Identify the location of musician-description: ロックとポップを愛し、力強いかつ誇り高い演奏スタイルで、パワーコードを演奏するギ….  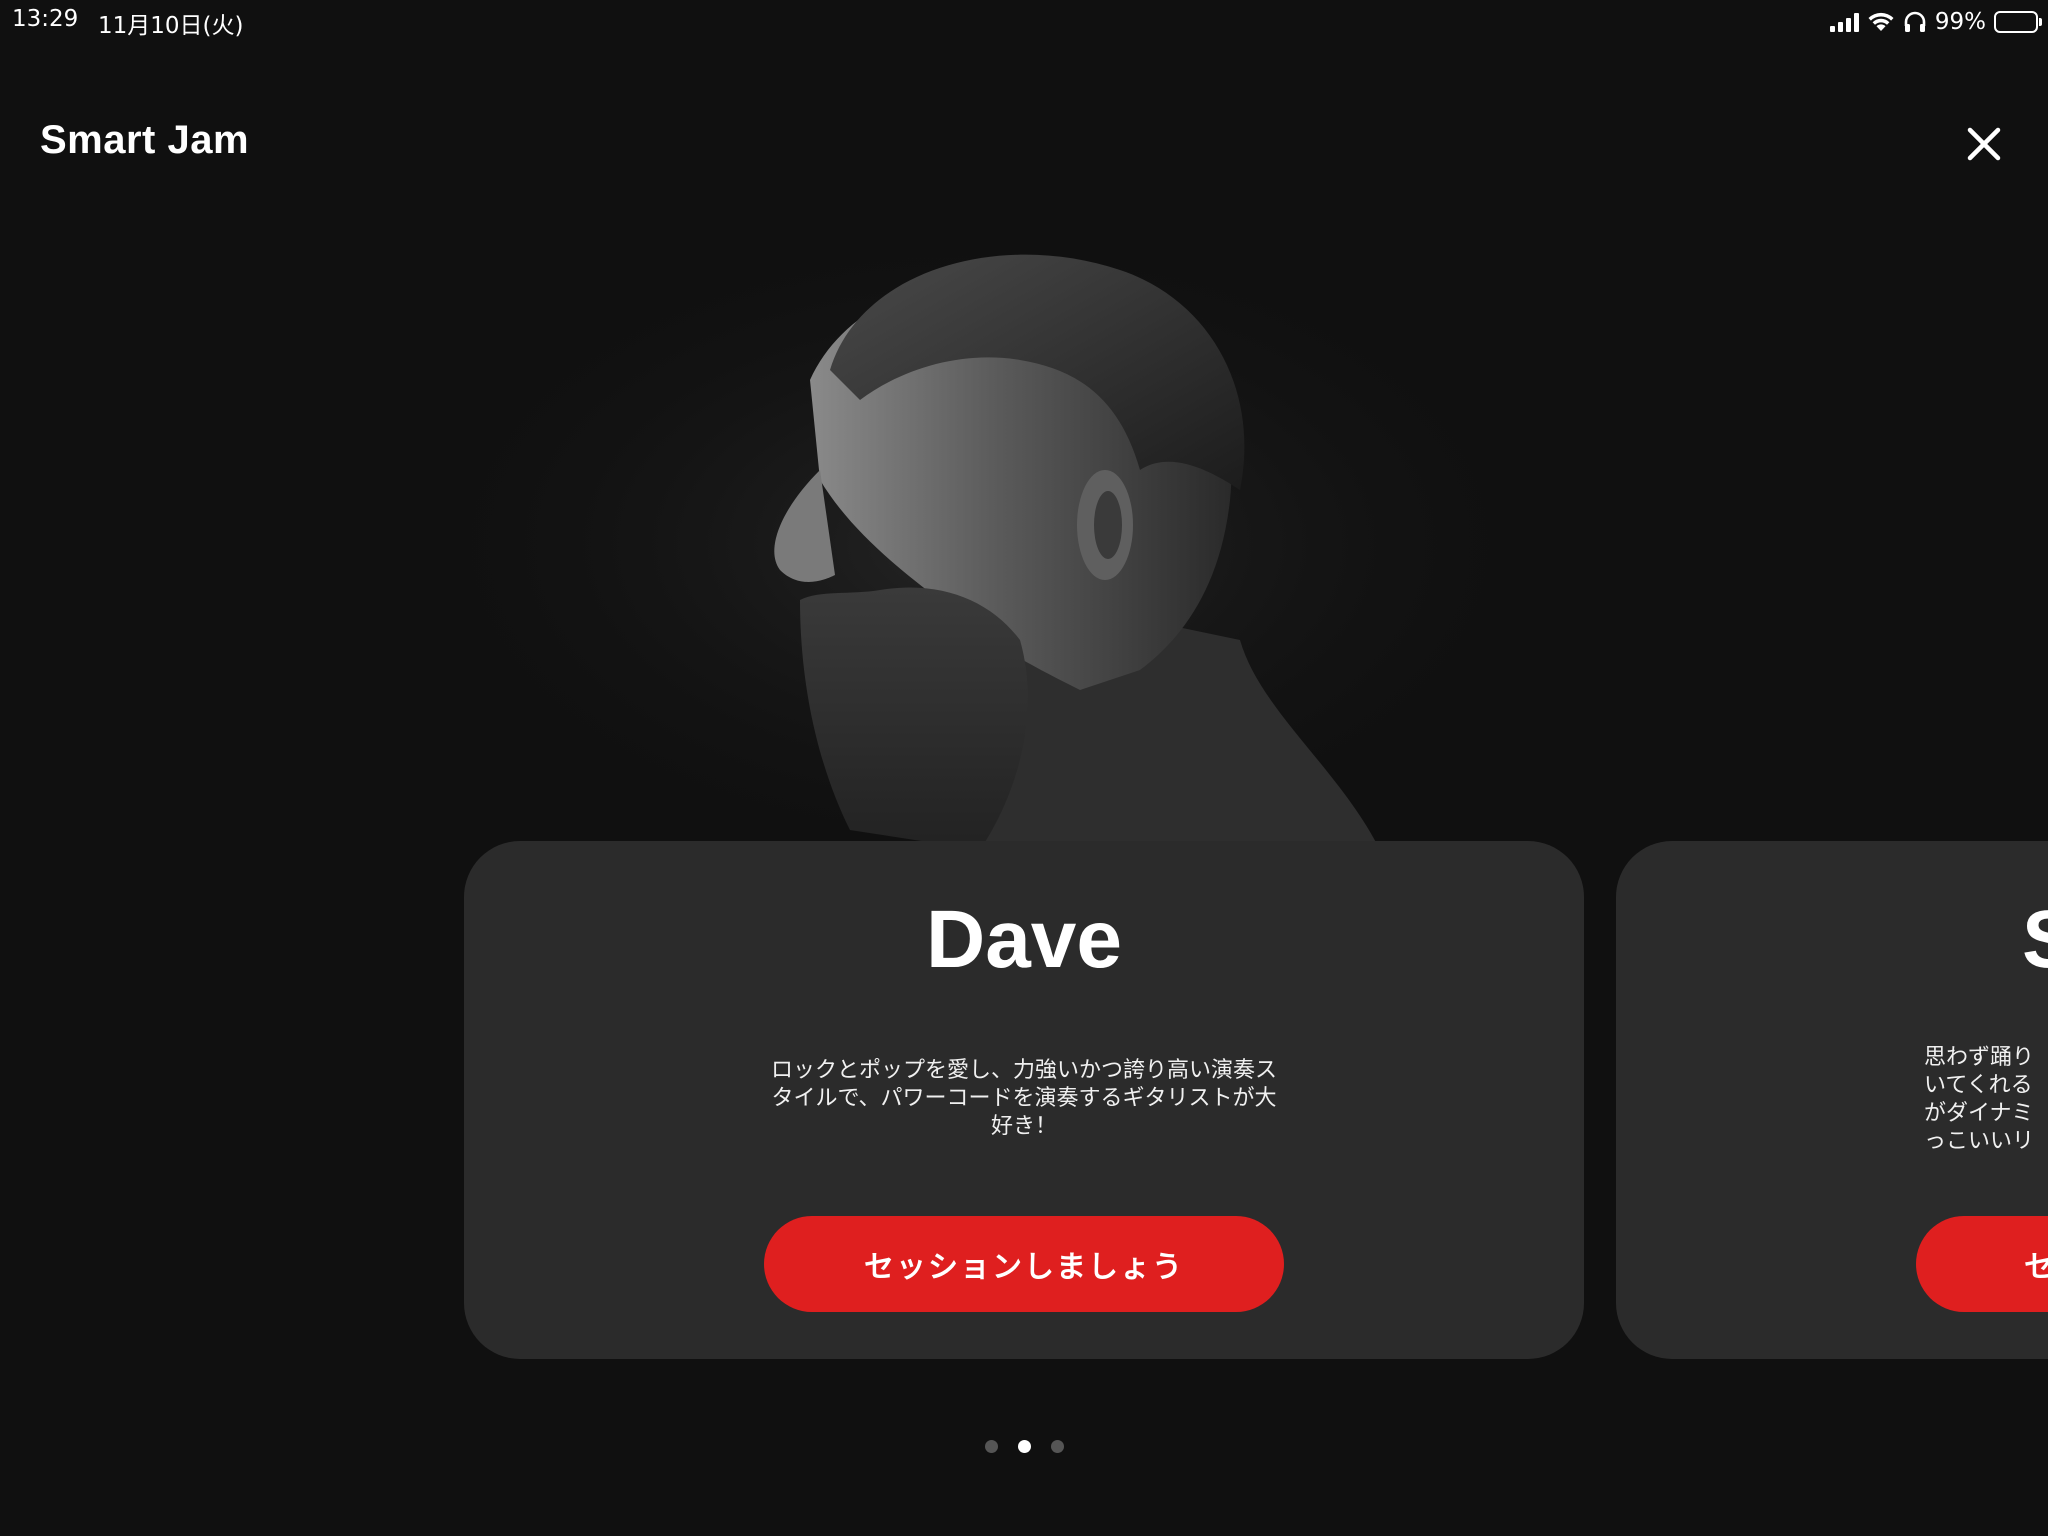
(1023, 1098).